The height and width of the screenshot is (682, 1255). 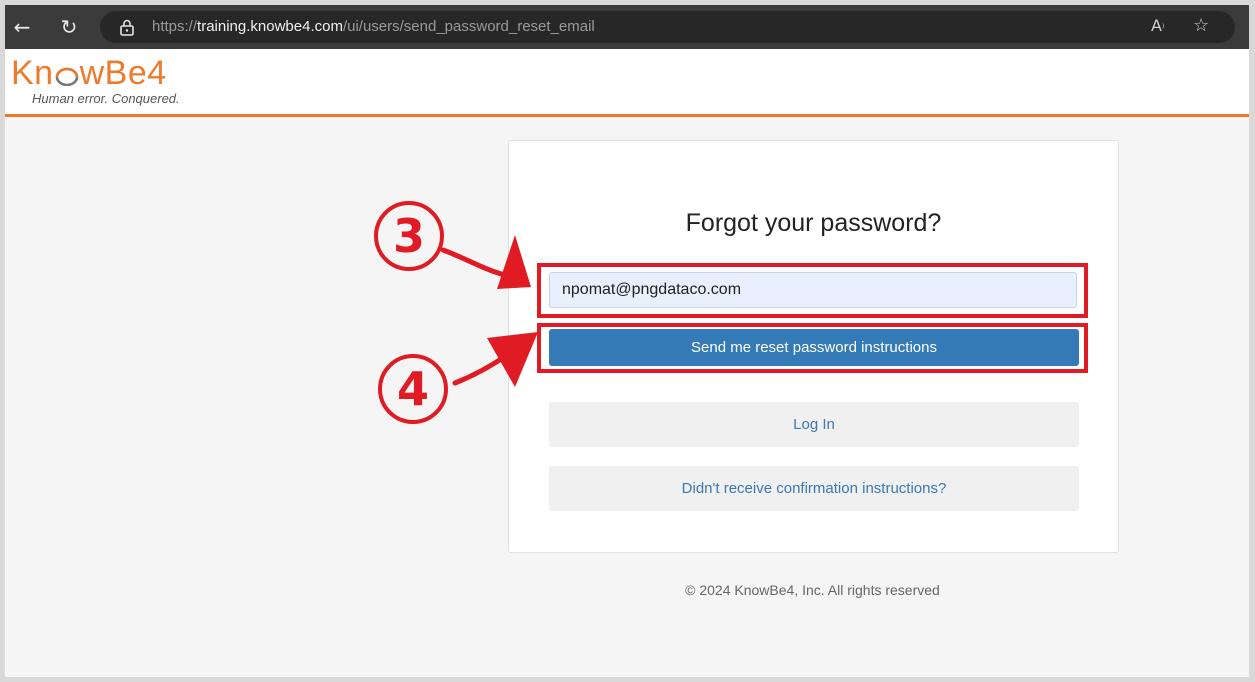 I want to click on login-button: Log In, so click(x=814, y=424).